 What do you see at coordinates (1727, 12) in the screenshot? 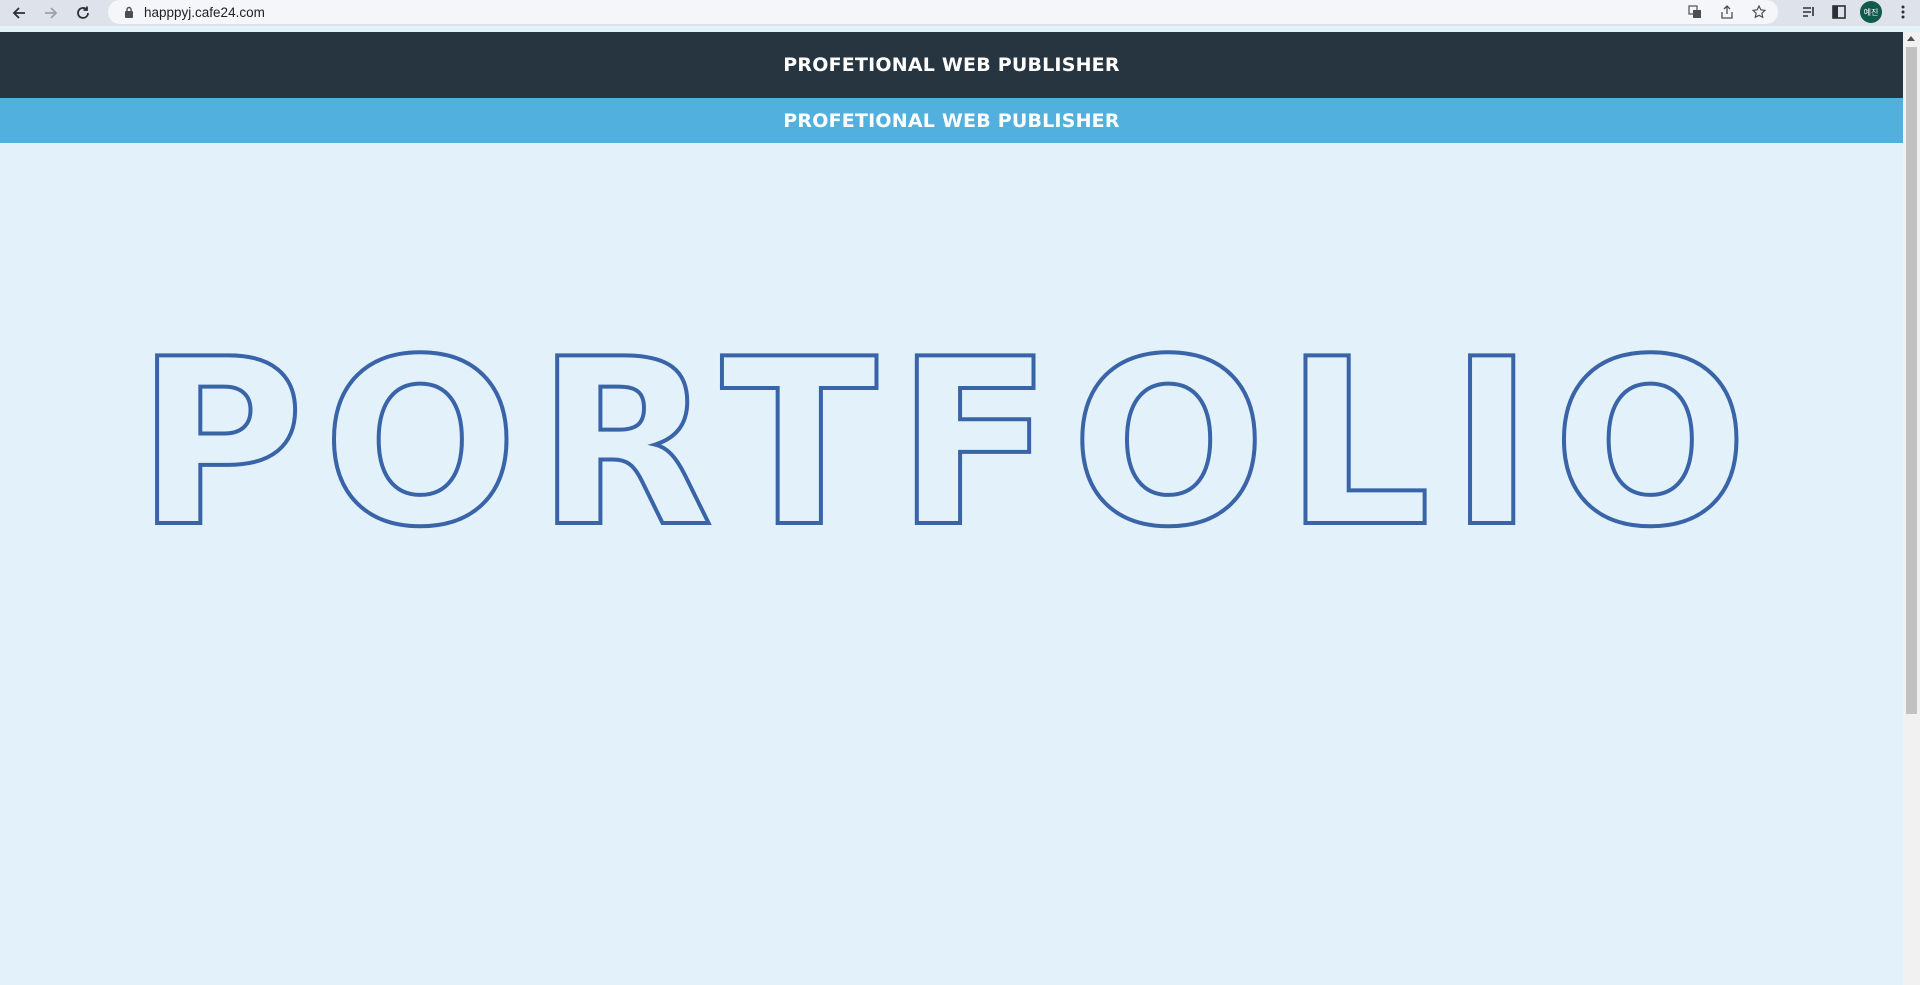
I see `share-icon` at bounding box center [1727, 12].